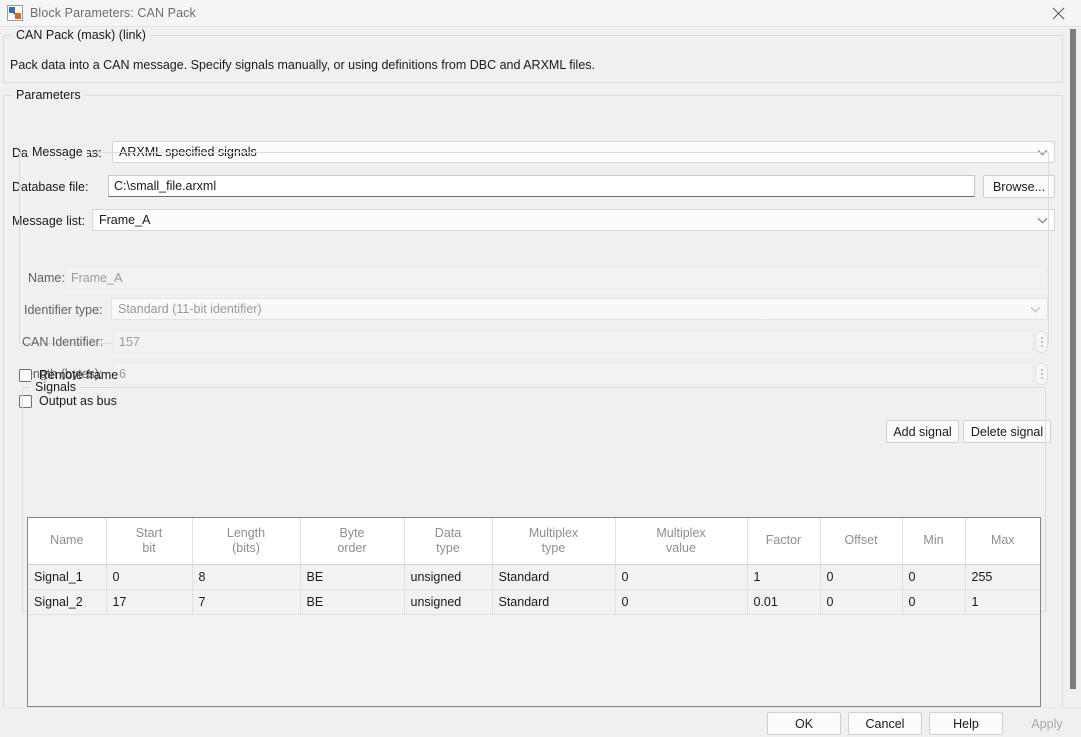 The height and width of the screenshot is (737, 1081). I want to click on table-cell: Signal_2, so click(67, 602).